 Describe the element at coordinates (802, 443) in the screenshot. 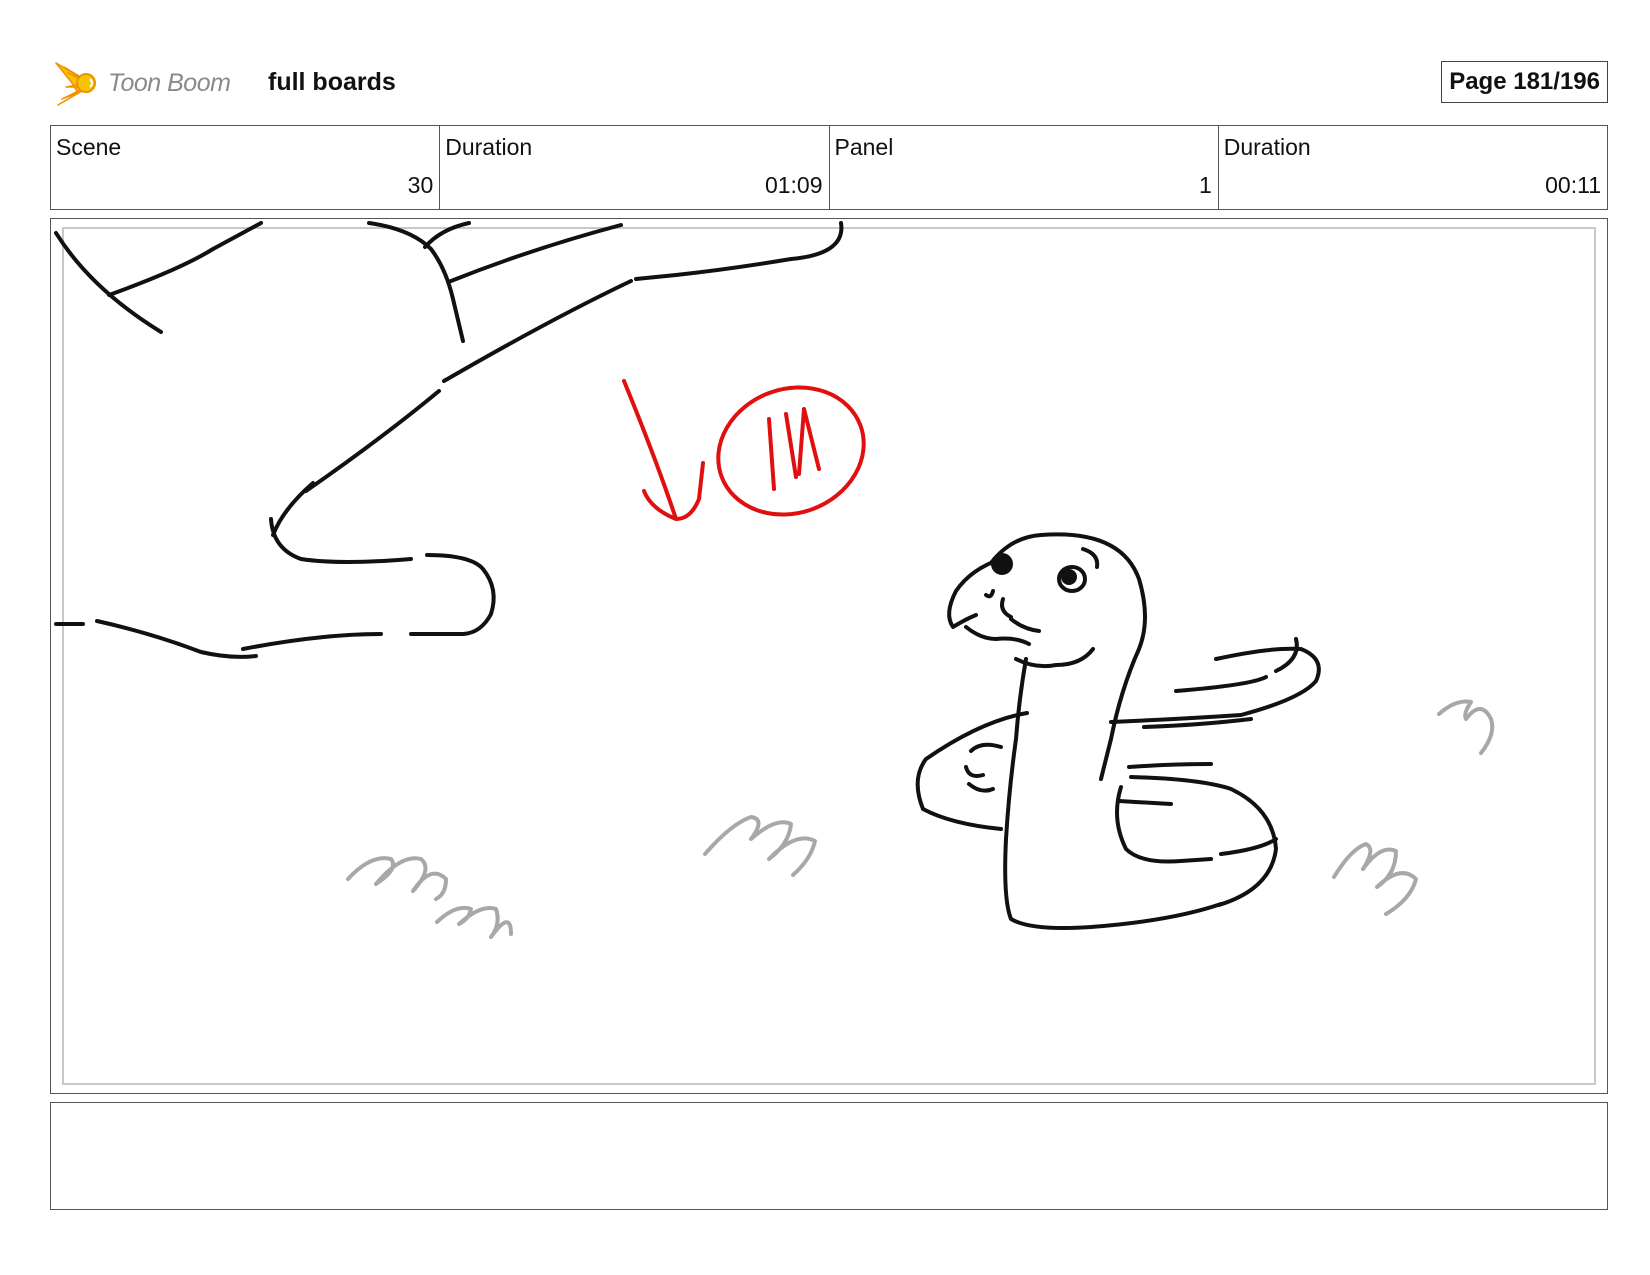

I see `letter-n-stroke` at that location.